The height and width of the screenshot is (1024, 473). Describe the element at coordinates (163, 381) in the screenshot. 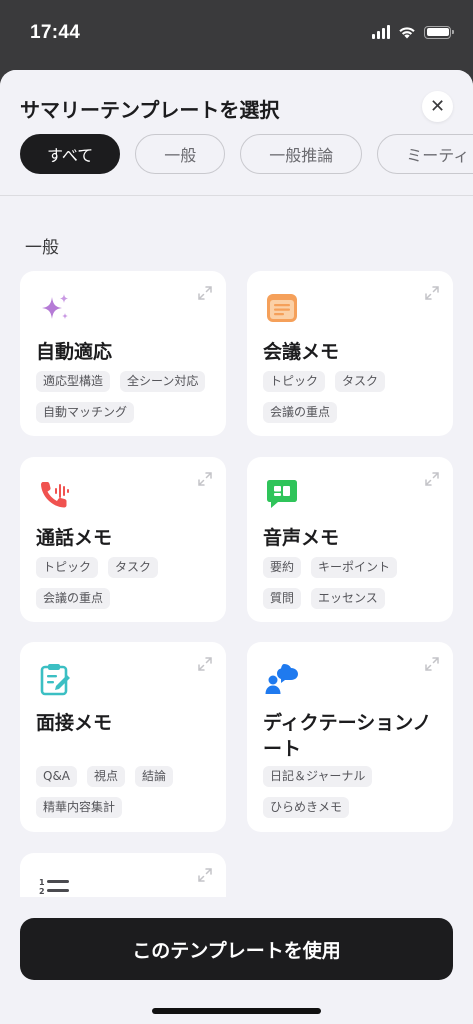

I see `tag: 全シーン対応` at that location.